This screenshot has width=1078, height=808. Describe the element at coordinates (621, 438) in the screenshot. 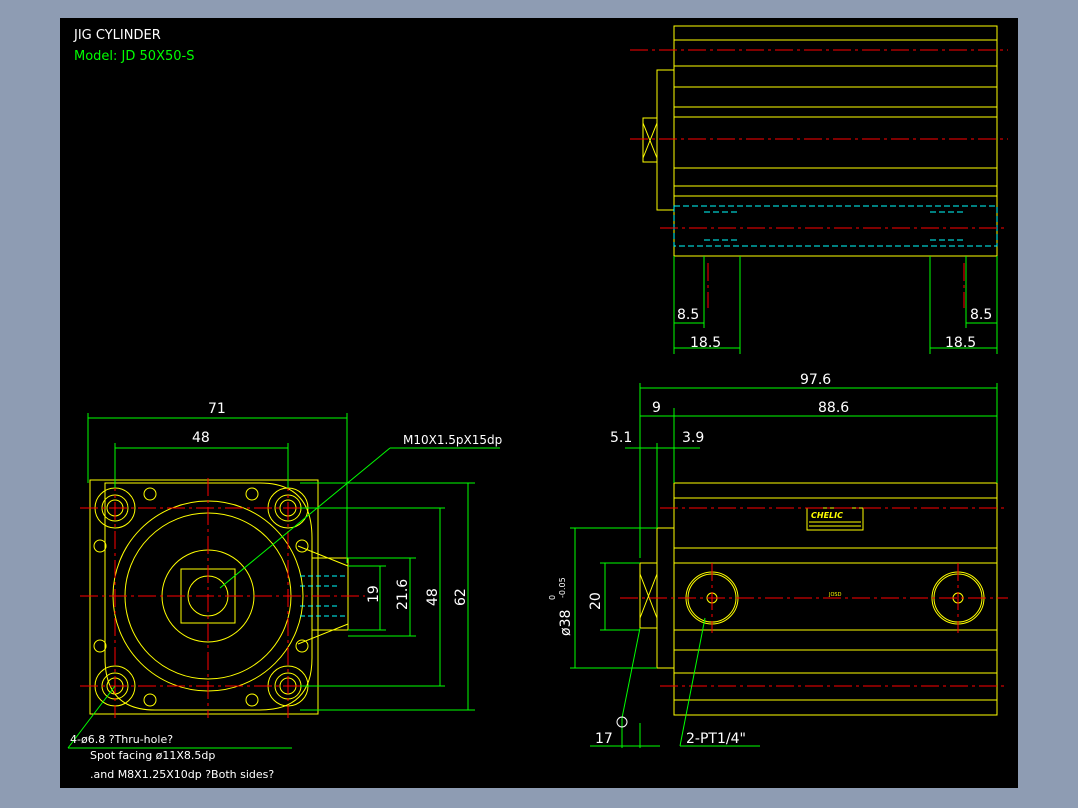

I see `dim-side-5-1: 5.1` at that location.